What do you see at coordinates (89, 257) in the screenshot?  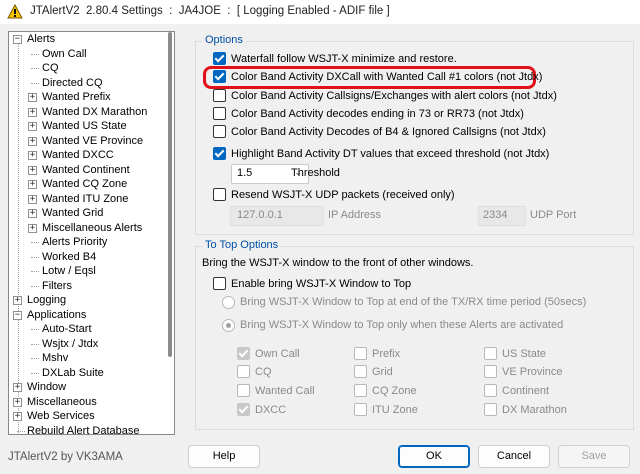 I see `tree-item-worked-b4: Worked B4` at bounding box center [89, 257].